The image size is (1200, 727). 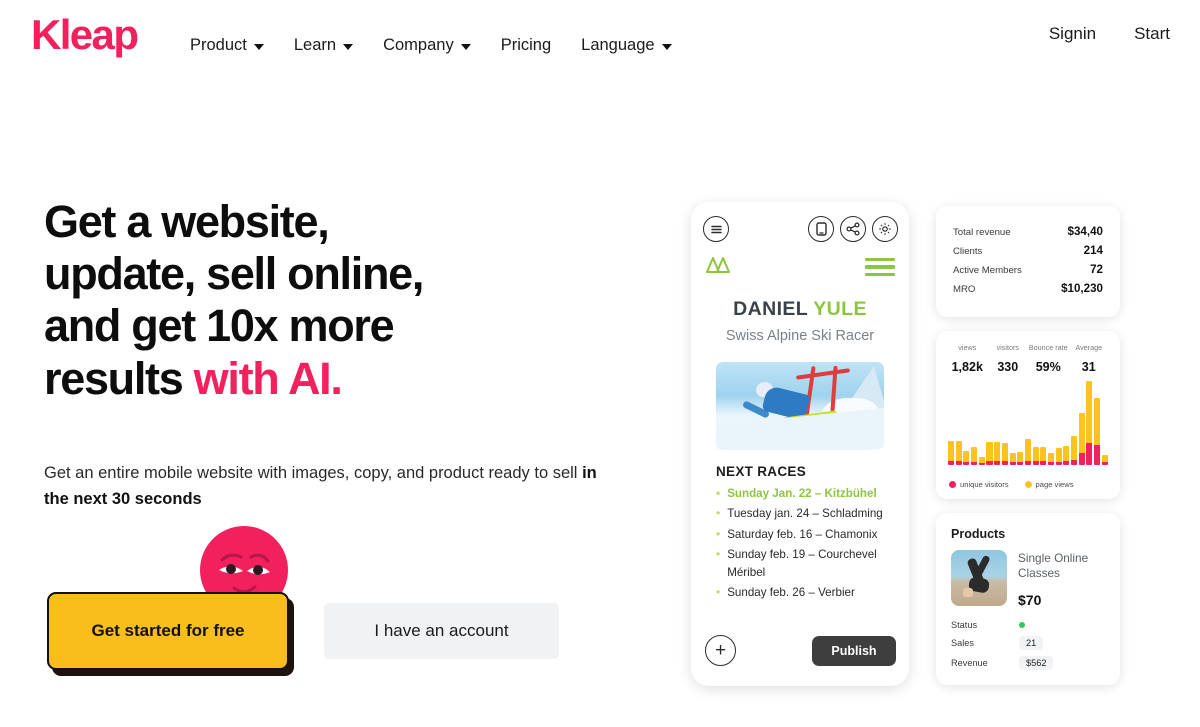 I want to click on products-heading: Products, so click(x=978, y=534).